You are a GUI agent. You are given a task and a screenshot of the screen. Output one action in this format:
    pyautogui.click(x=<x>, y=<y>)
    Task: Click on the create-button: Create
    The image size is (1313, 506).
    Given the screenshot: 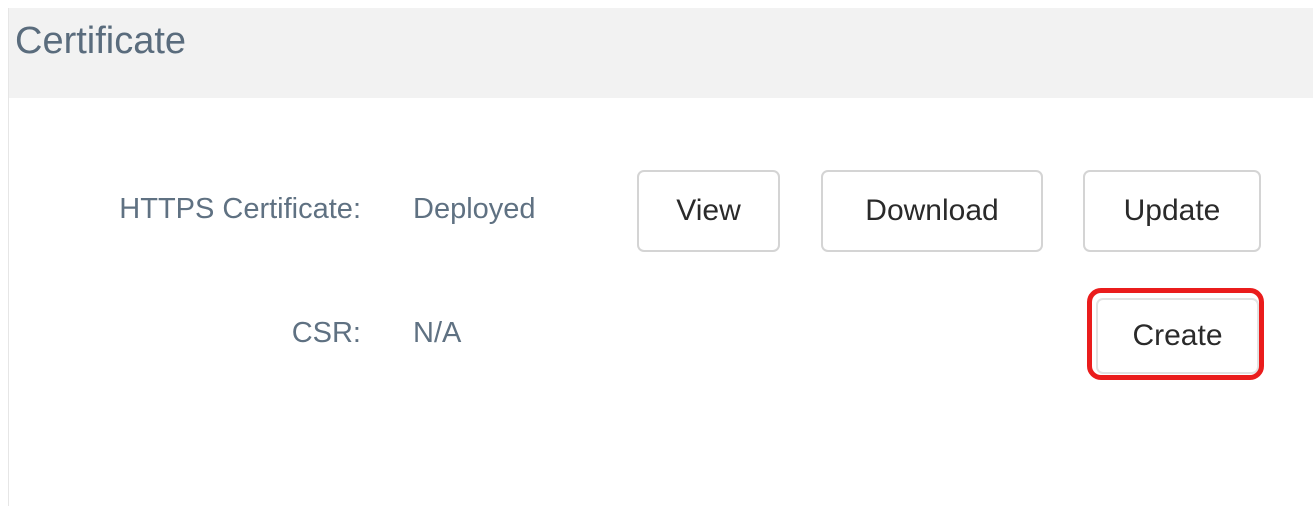 What is the action you would take?
    pyautogui.click(x=1177, y=336)
    